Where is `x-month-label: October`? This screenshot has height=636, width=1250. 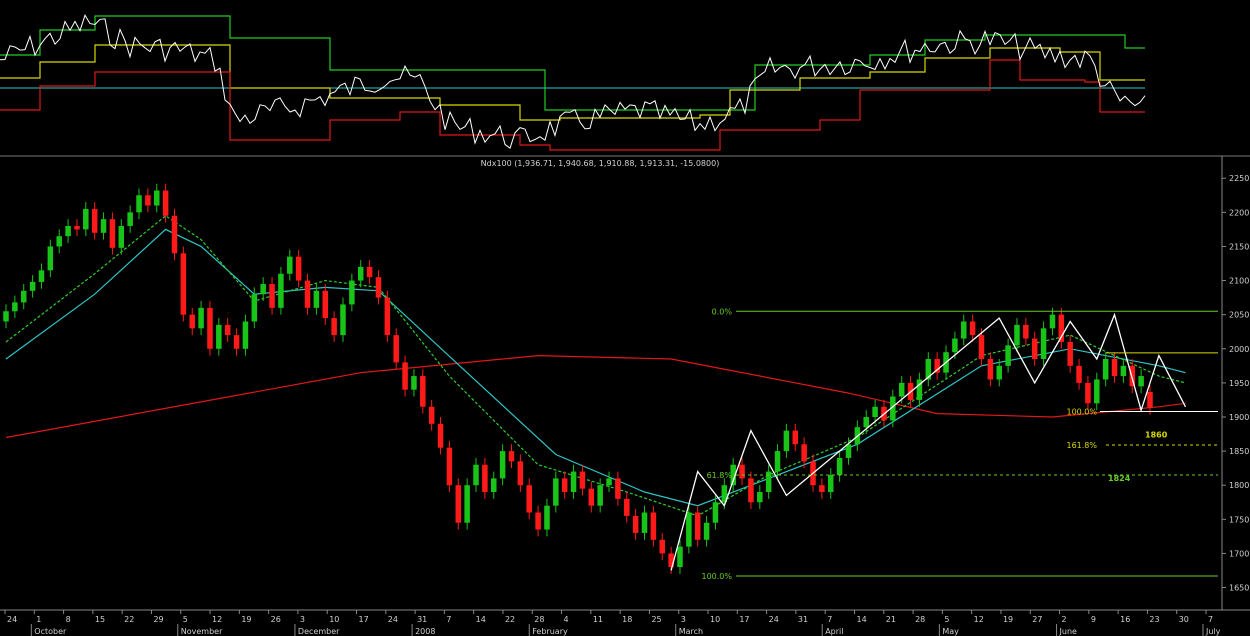
x-month-label: October is located at coordinates (50, 631).